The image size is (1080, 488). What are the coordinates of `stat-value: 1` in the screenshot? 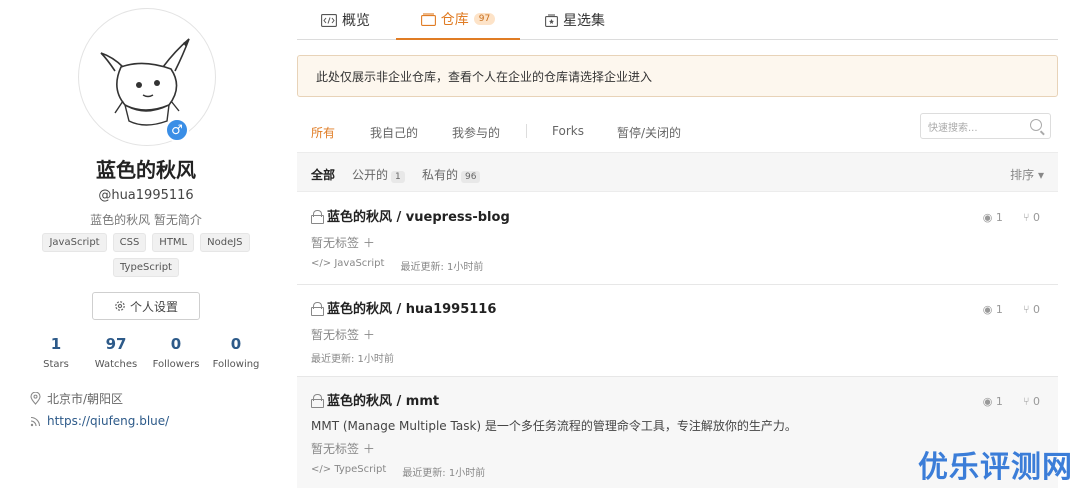 It's located at (56, 344).